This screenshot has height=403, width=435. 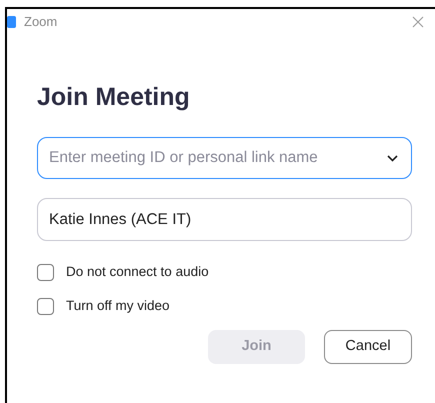 I want to click on checkbox-label: Do not connect to audio, so click(x=137, y=271).